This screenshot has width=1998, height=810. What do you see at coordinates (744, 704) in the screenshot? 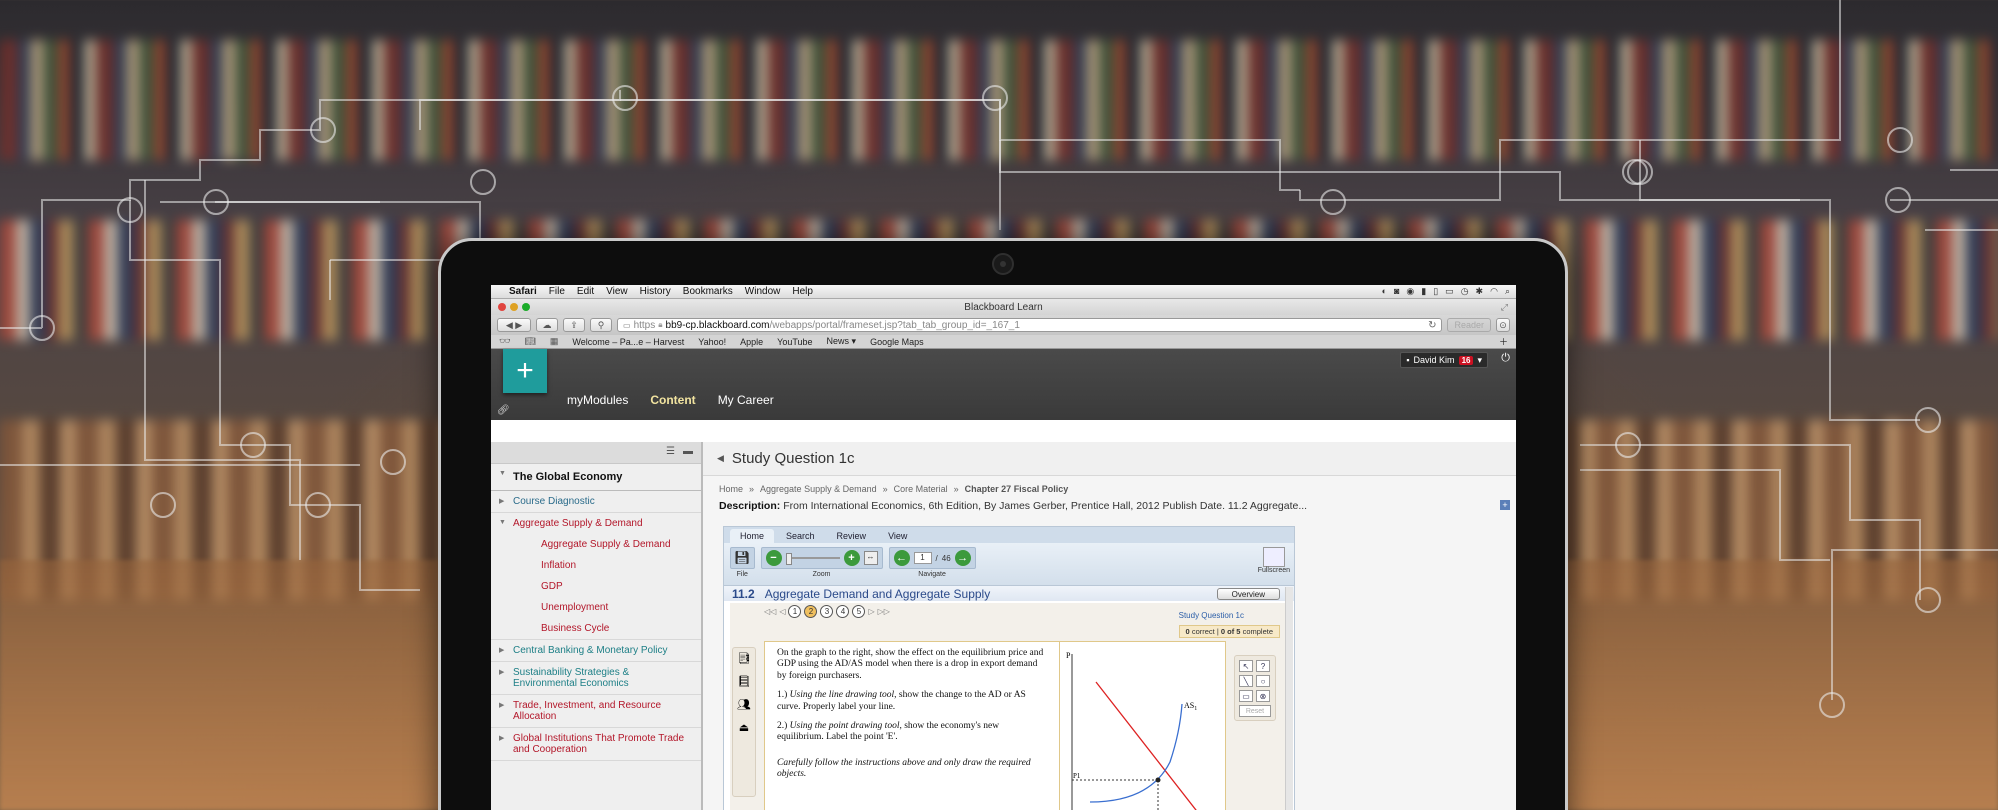
I see `tutor-icon: 👥︎` at bounding box center [744, 704].